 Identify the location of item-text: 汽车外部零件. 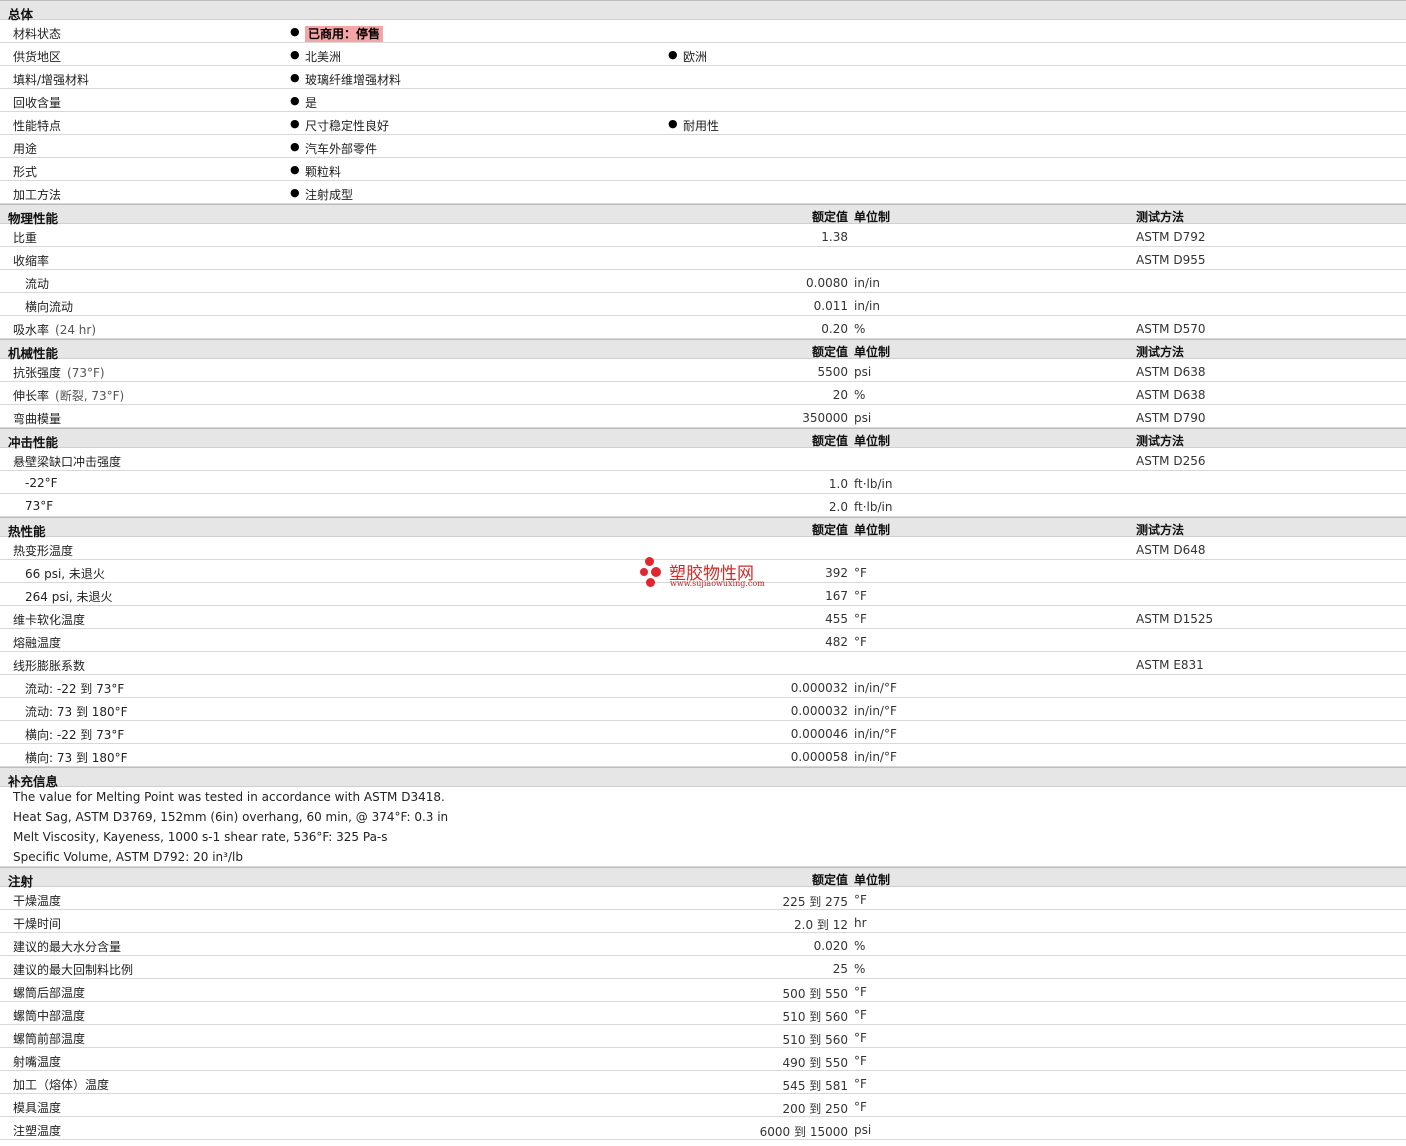
(341, 149).